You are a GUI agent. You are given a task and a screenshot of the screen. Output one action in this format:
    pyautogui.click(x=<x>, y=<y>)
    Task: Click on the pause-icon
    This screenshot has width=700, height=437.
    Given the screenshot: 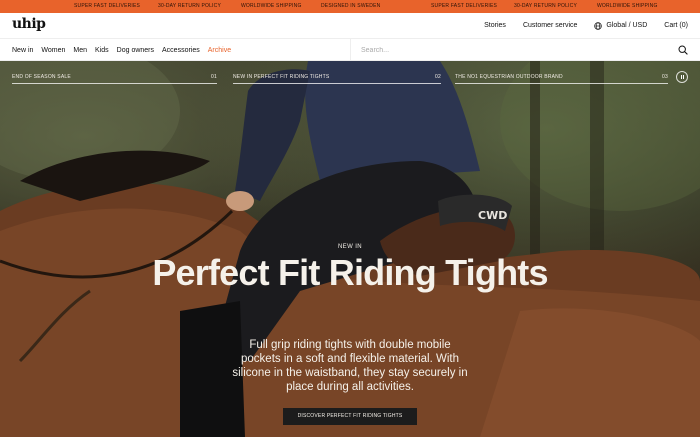 What is the action you would take?
    pyautogui.click(x=682, y=77)
    